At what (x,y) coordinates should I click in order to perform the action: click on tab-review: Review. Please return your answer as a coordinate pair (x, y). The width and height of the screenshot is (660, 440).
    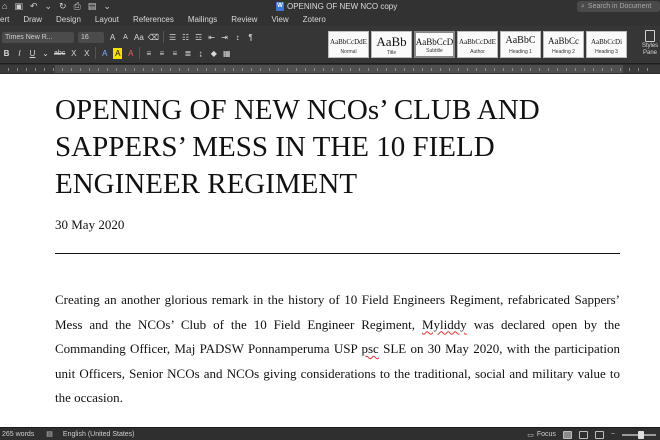
    Looking at the image, I should click on (244, 19).